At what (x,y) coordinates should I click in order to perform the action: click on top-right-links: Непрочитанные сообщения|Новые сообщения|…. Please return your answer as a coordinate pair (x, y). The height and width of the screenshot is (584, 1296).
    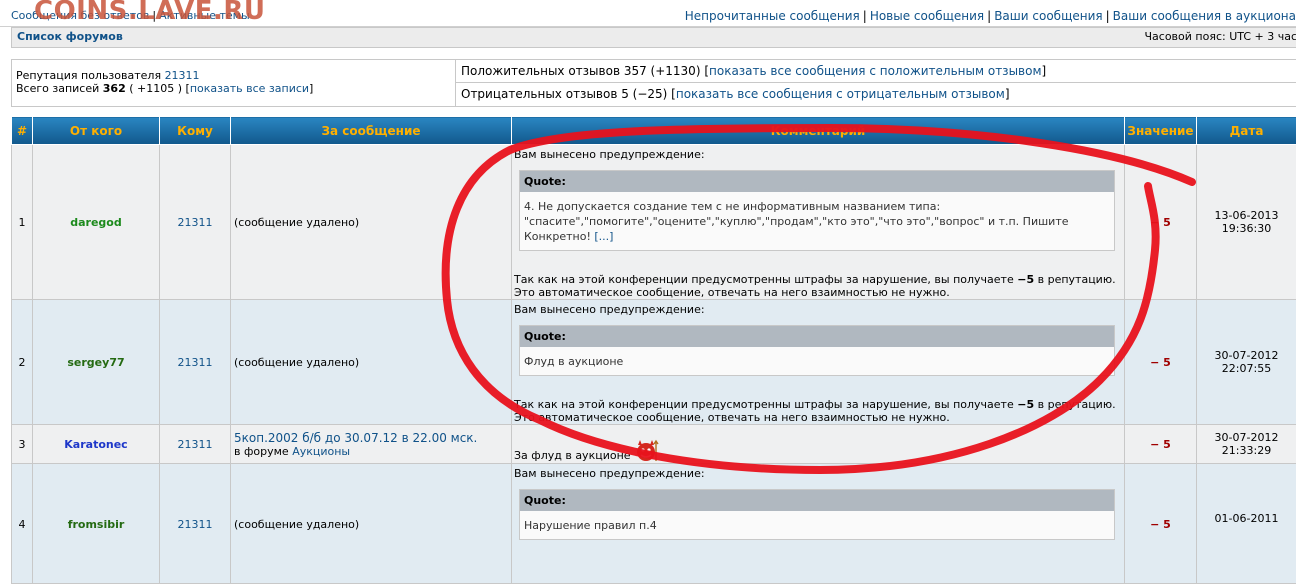
    Looking at the image, I should click on (990, 16).